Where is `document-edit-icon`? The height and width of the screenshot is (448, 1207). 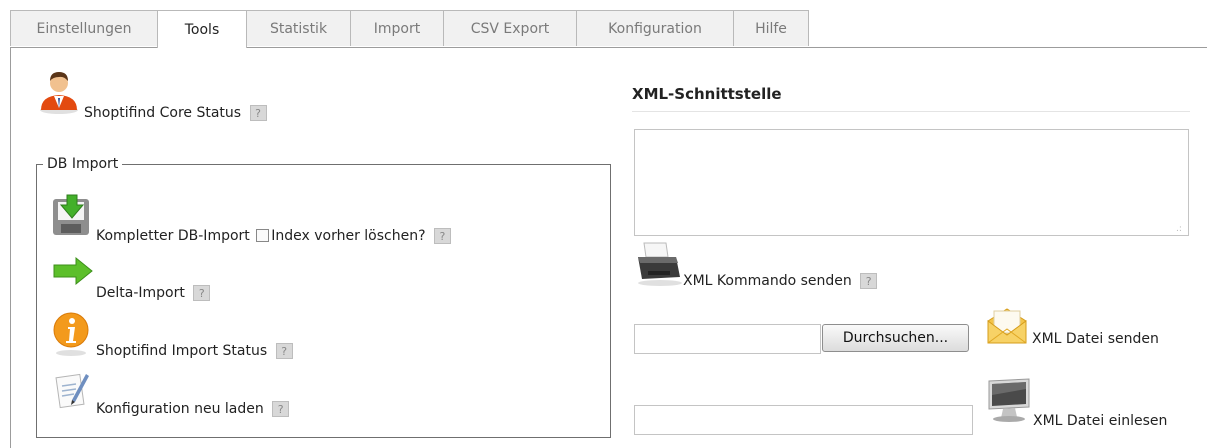
document-edit-icon is located at coordinates (72, 390).